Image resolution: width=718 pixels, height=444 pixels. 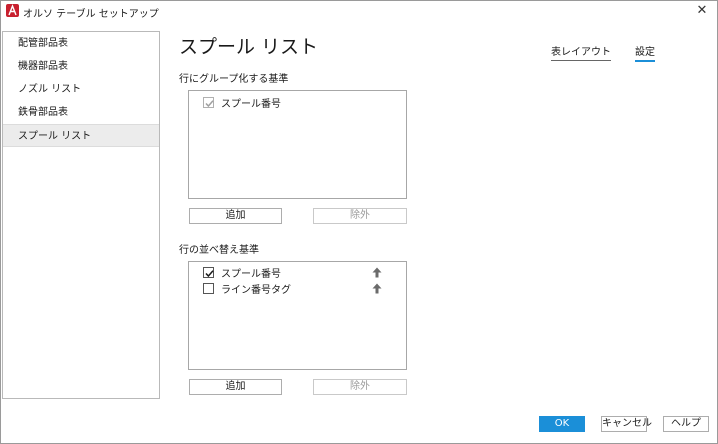 What do you see at coordinates (562, 424) in the screenshot?
I see `ok-button: OK` at bounding box center [562, 424].